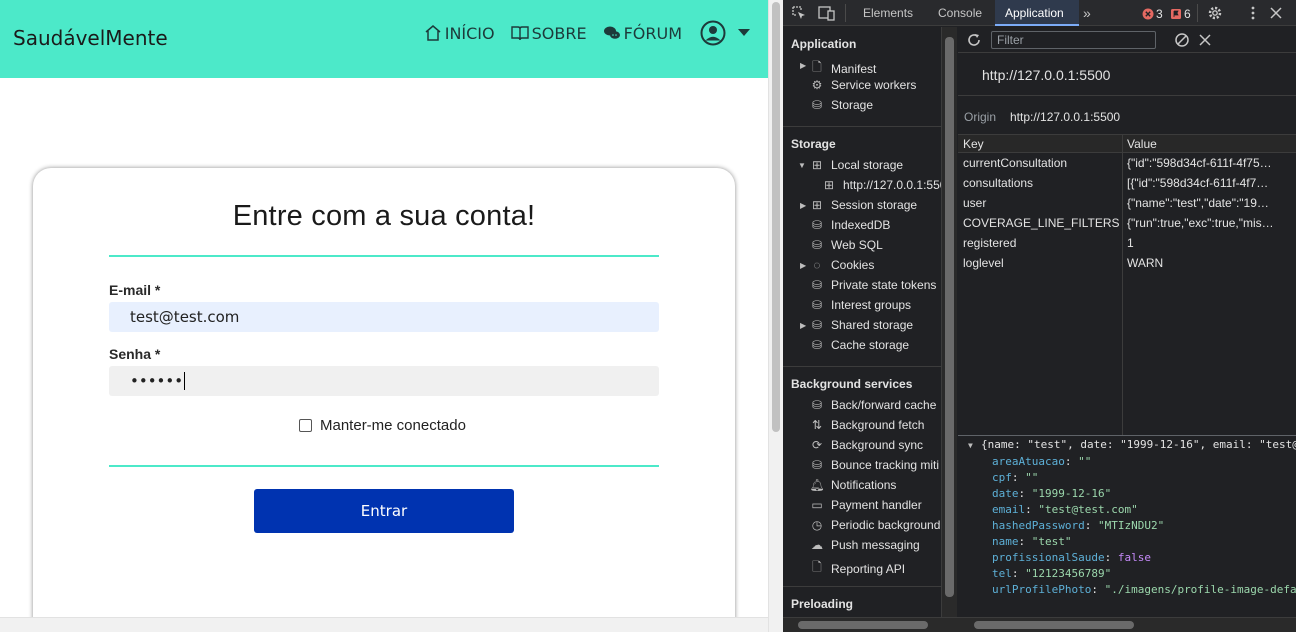 The height and width of the screenshot is (632, 1296). I want to click on profile-menu, so click(725, 33).